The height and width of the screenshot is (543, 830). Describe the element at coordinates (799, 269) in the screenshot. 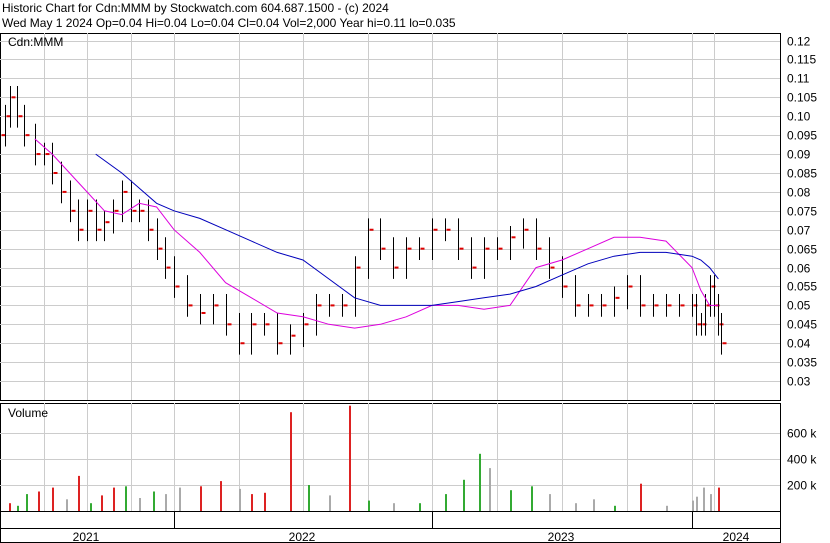

I see `price-tick-label: 0.06` at that location.